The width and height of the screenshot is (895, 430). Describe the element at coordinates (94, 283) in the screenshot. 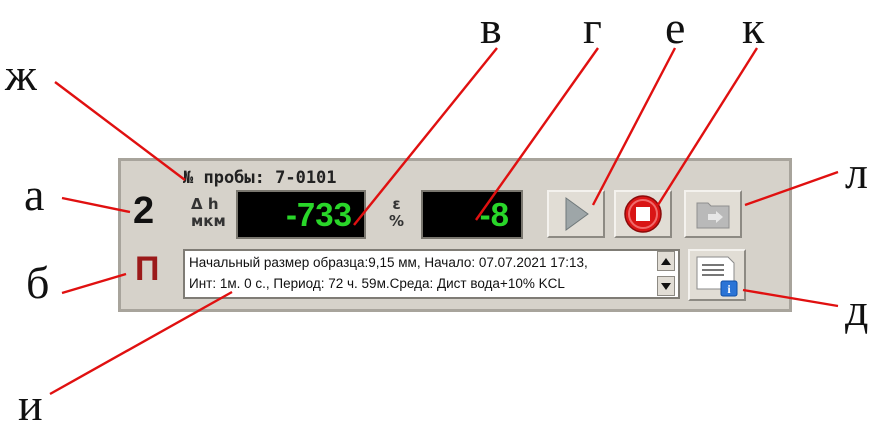

I see `leader-b` at that location.